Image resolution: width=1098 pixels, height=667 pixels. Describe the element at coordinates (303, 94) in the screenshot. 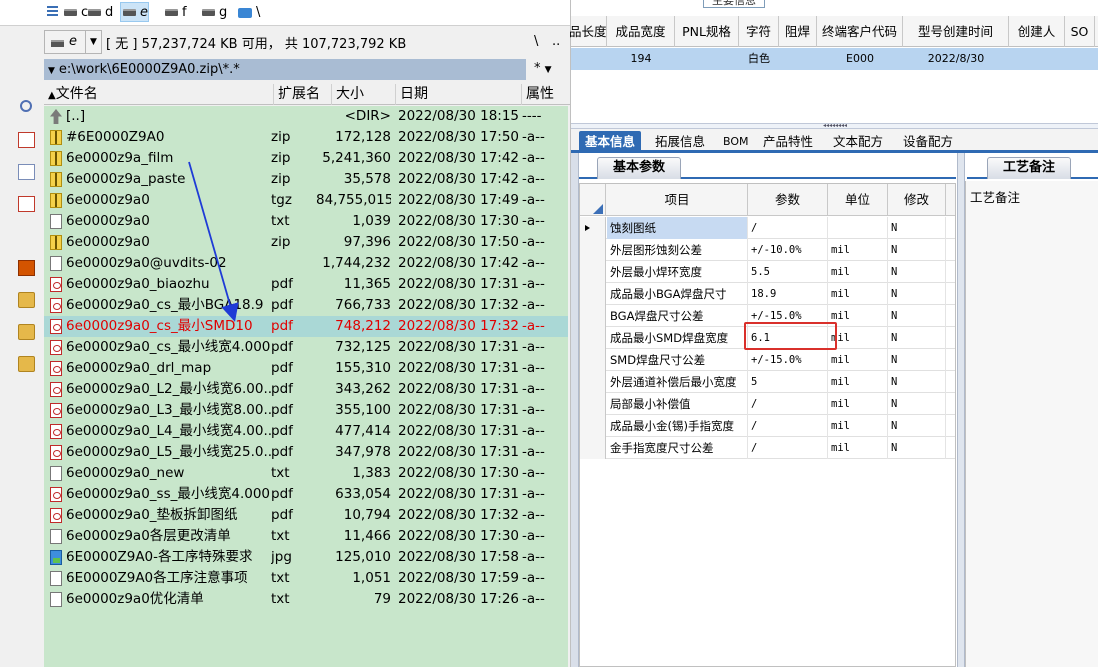

I see `column-ext: 扩展名` at that location.